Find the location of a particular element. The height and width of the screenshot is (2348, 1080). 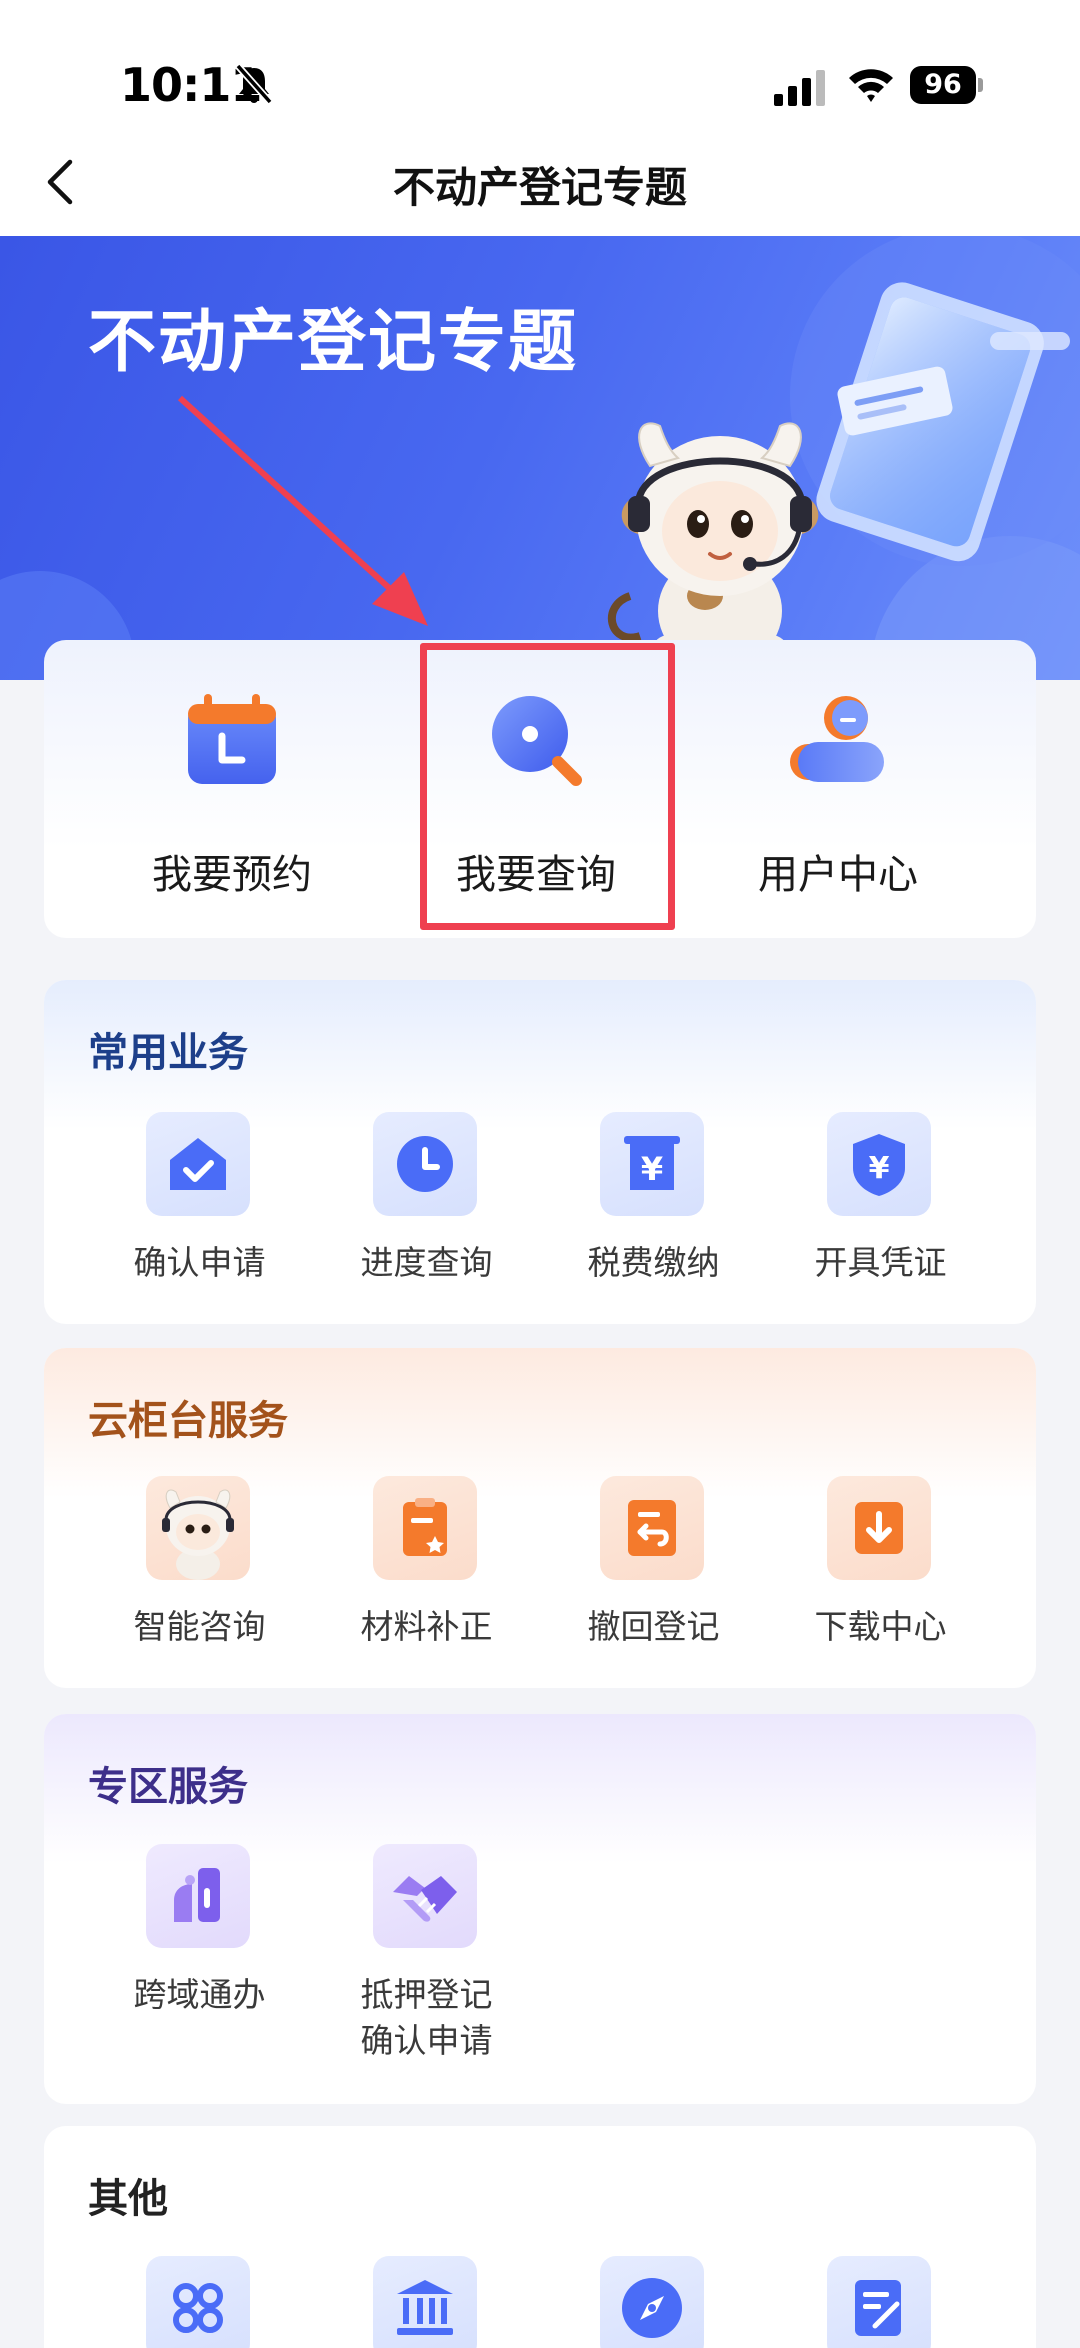

calendar-icon is located at coordinates (232, 739).